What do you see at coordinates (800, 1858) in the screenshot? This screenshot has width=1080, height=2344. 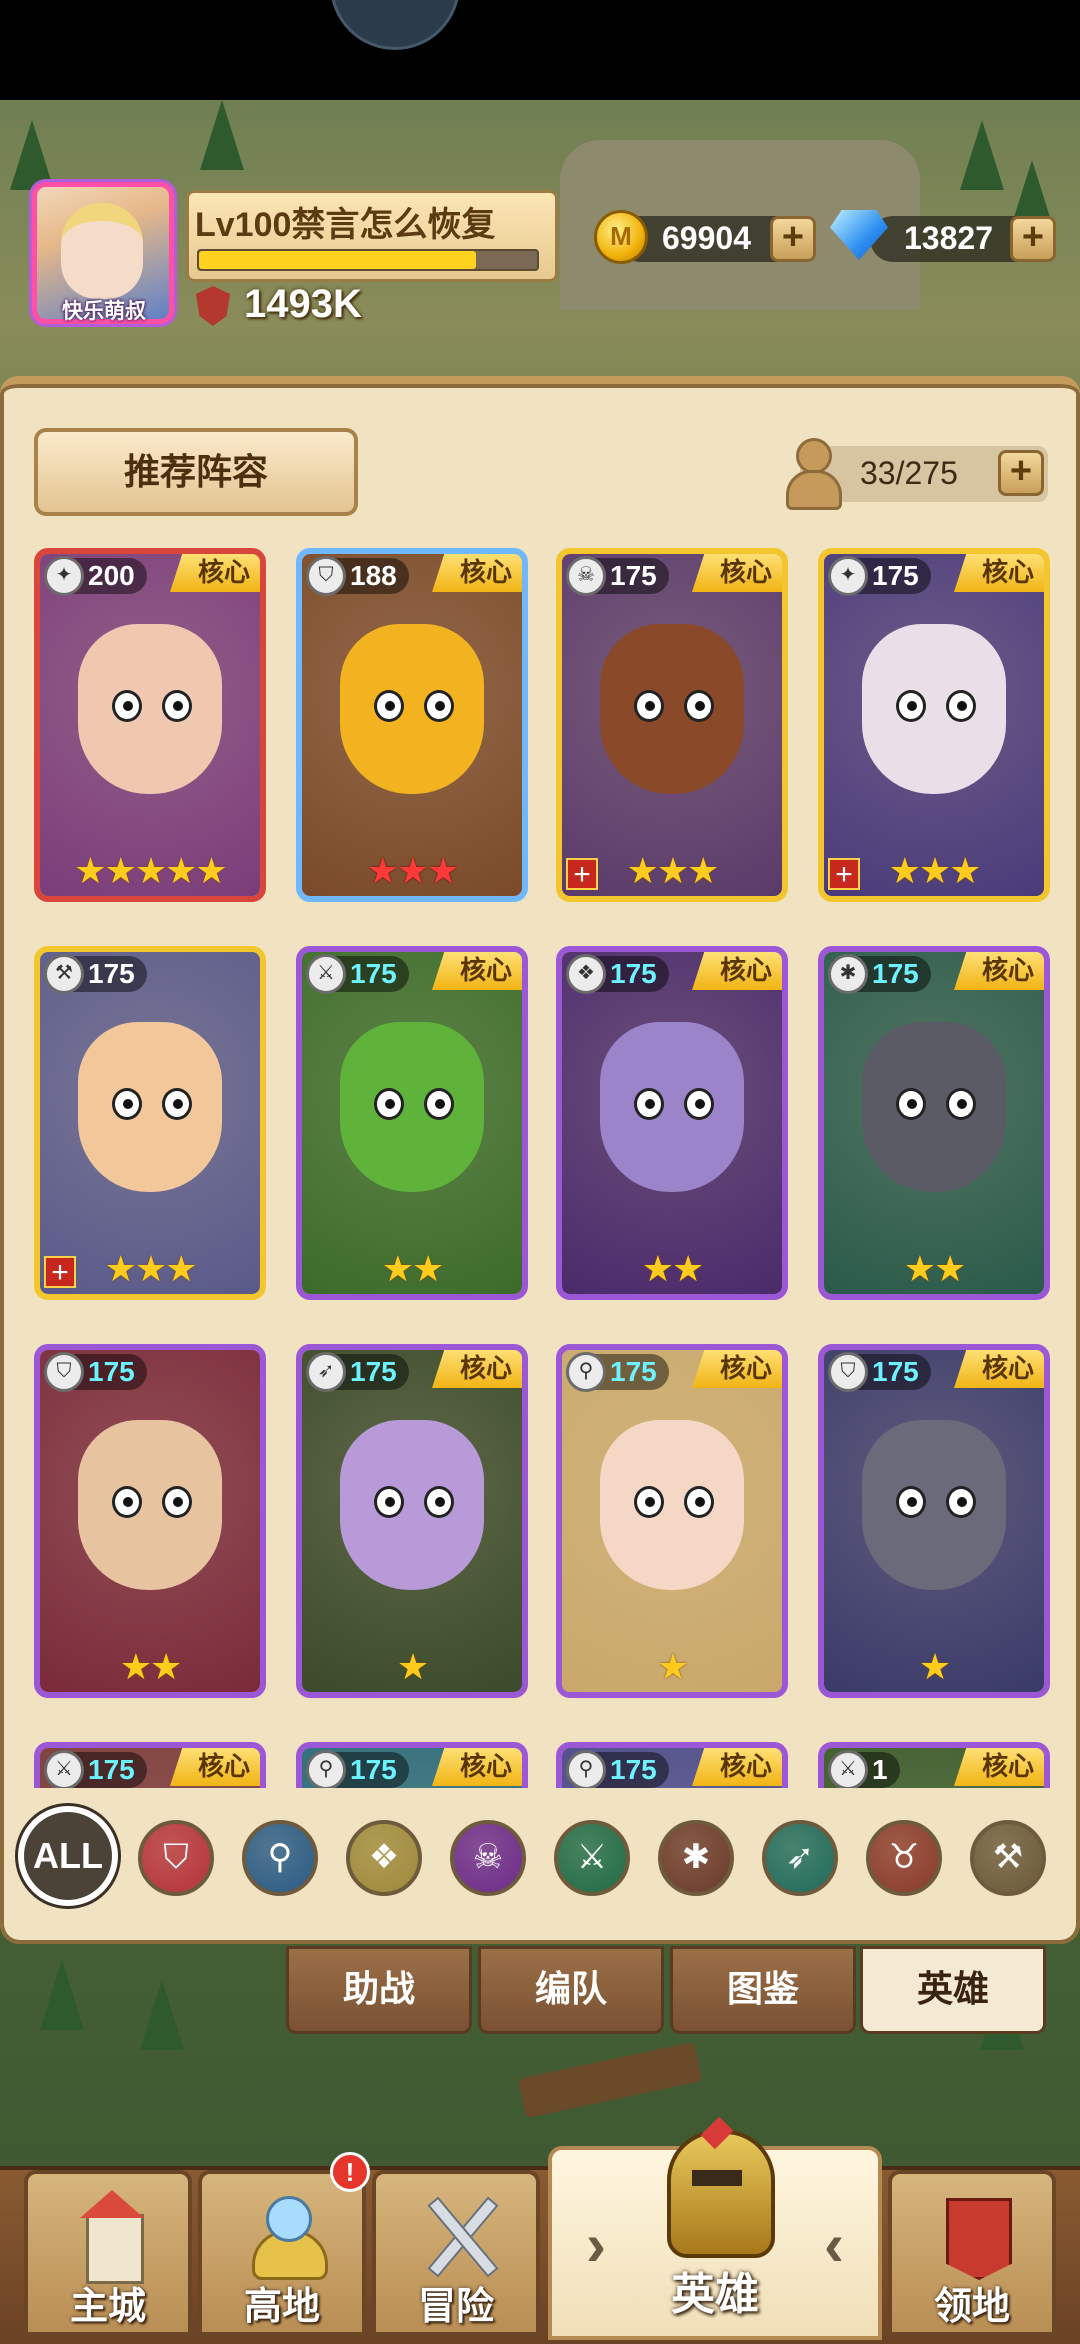 I see `filter-bow-icon: ➶` at bounding box center [800, 1858].